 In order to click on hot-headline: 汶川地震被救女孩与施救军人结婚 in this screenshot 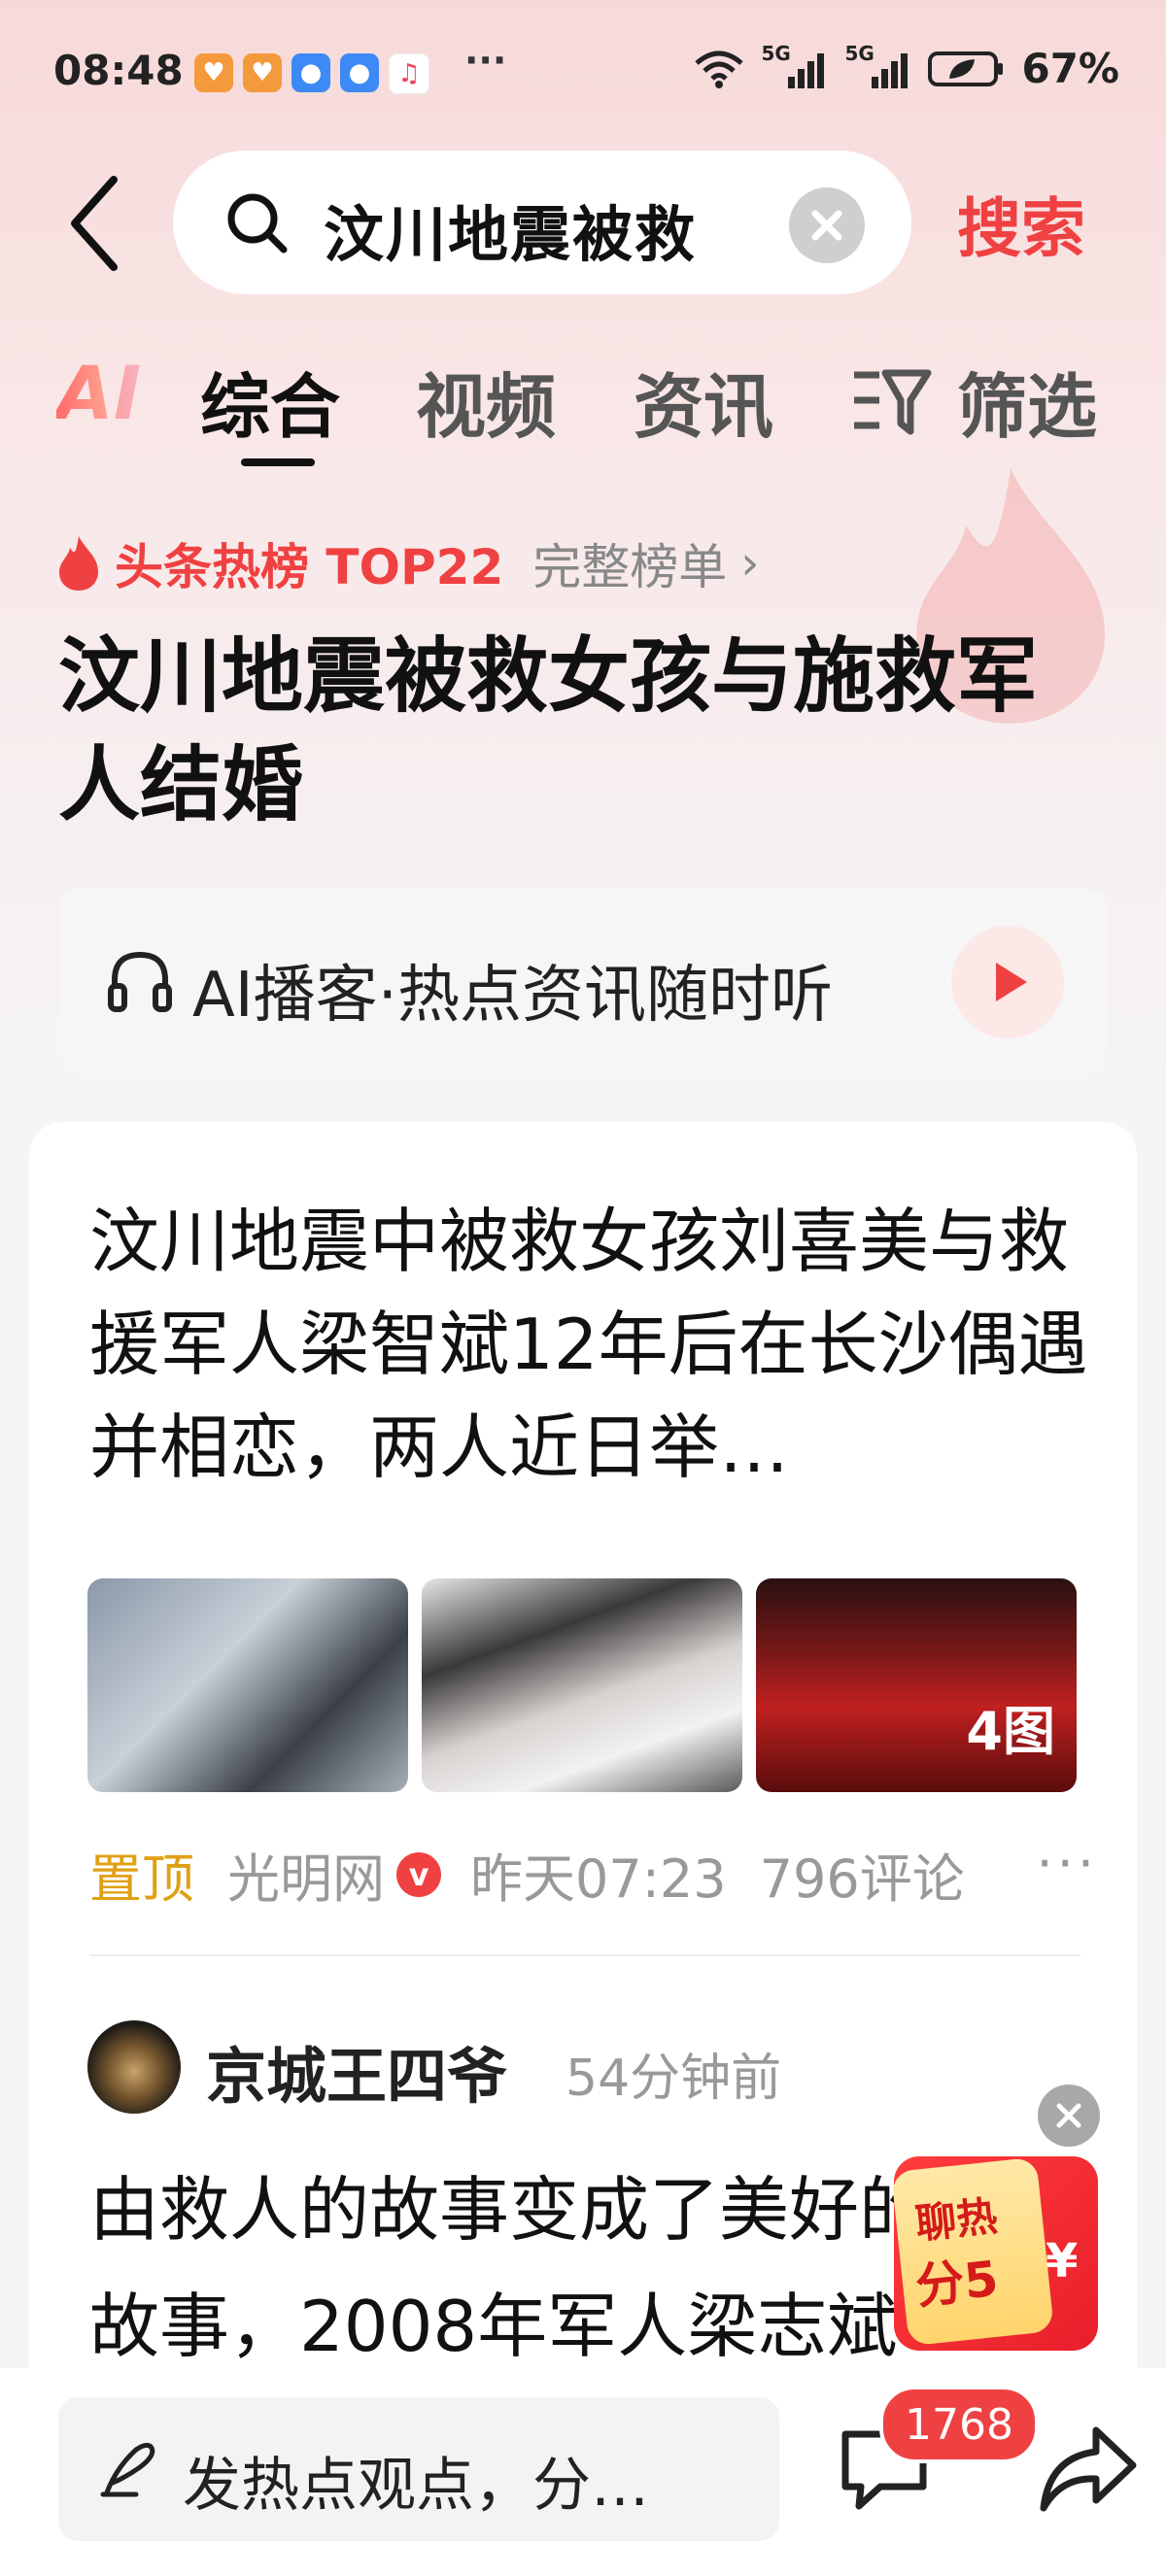, I will do `click(583, 730)`.